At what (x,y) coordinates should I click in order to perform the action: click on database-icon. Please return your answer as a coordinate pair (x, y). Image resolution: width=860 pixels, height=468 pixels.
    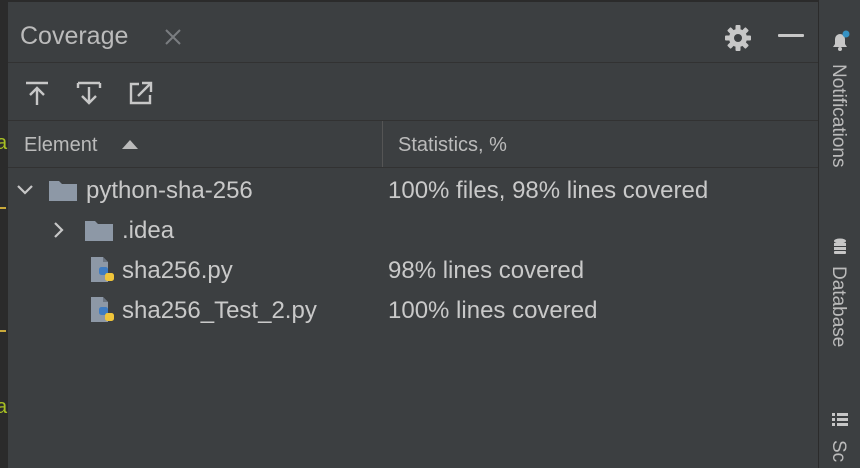
    Looking at the image, I should click on (840, 247).